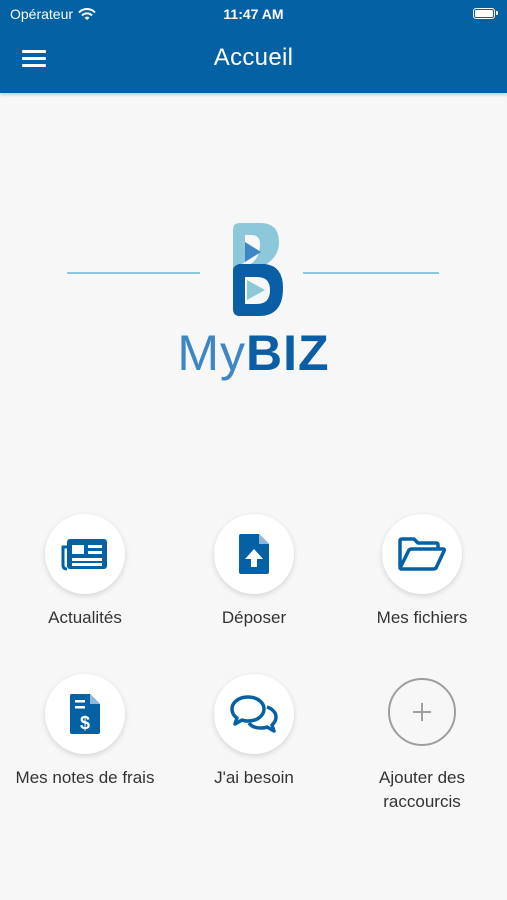 This screenshot has height=900, width=507. Describe the element at coordinates (422, 789) in the screenshot. I see `shortcut-label: Ajouter des raccourcis` at that location.